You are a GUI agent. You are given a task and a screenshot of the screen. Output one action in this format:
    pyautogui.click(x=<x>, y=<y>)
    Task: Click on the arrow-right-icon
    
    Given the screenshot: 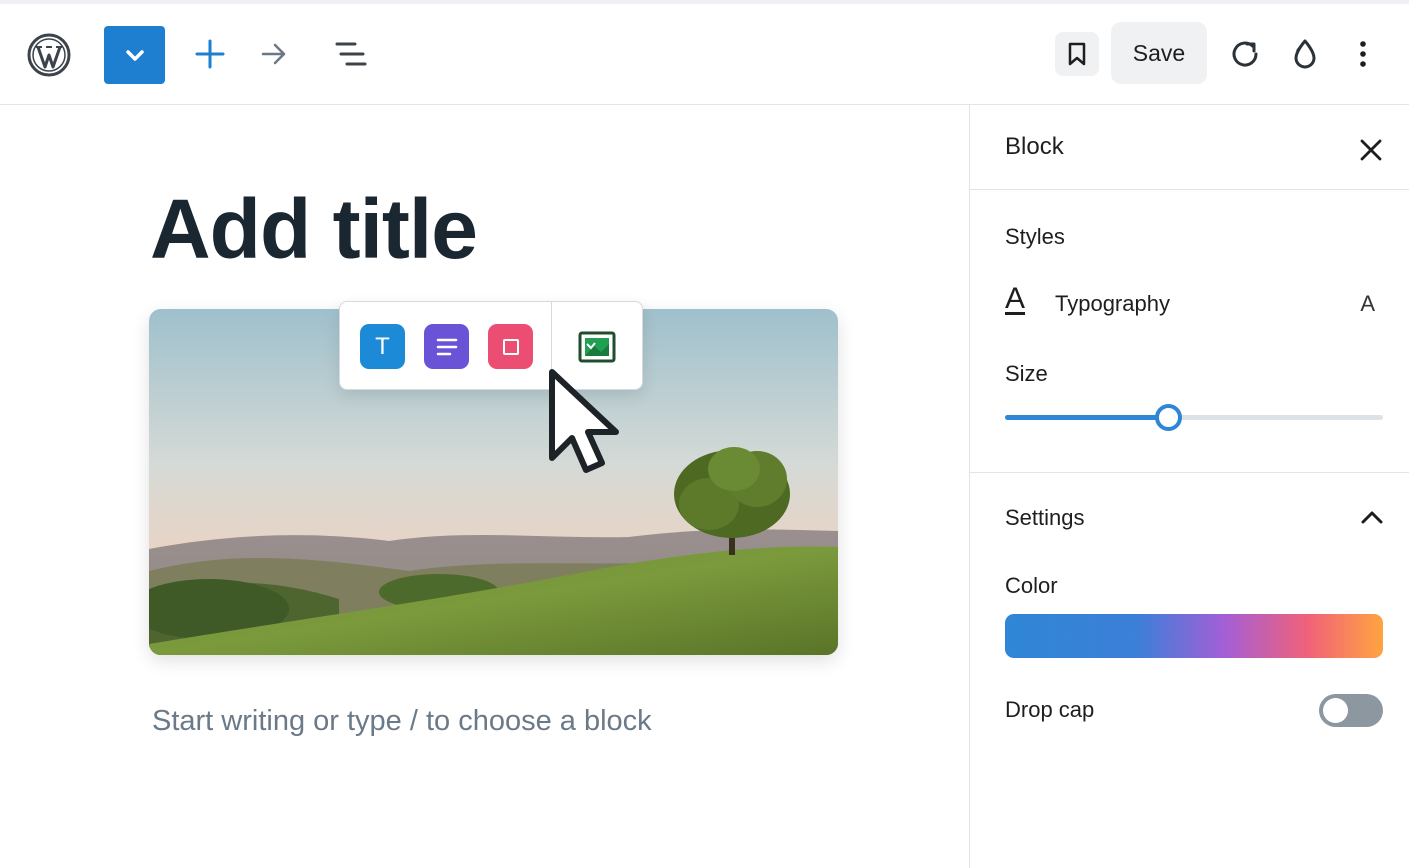 What is the action you would take?
    pyautogui.click(x=273, y=54)
    